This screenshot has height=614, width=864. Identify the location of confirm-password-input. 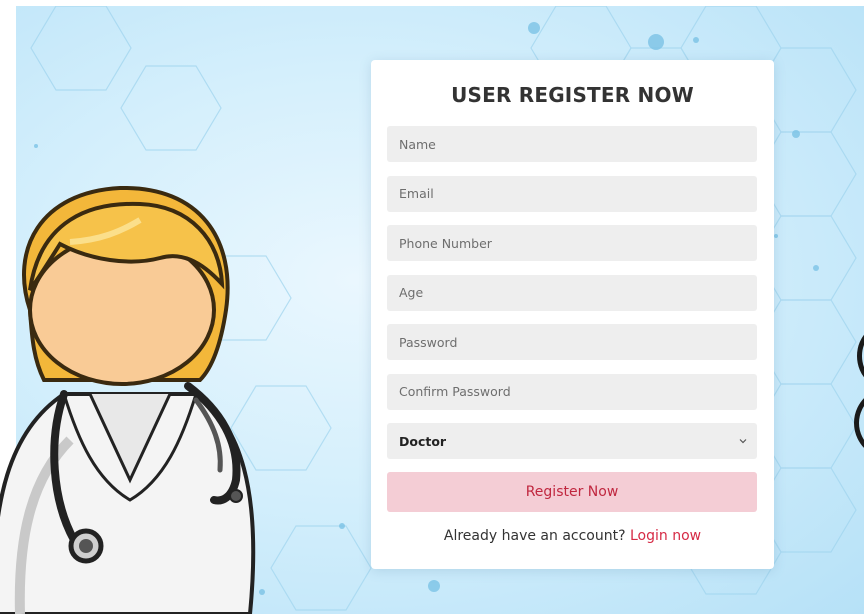
(572, 391).